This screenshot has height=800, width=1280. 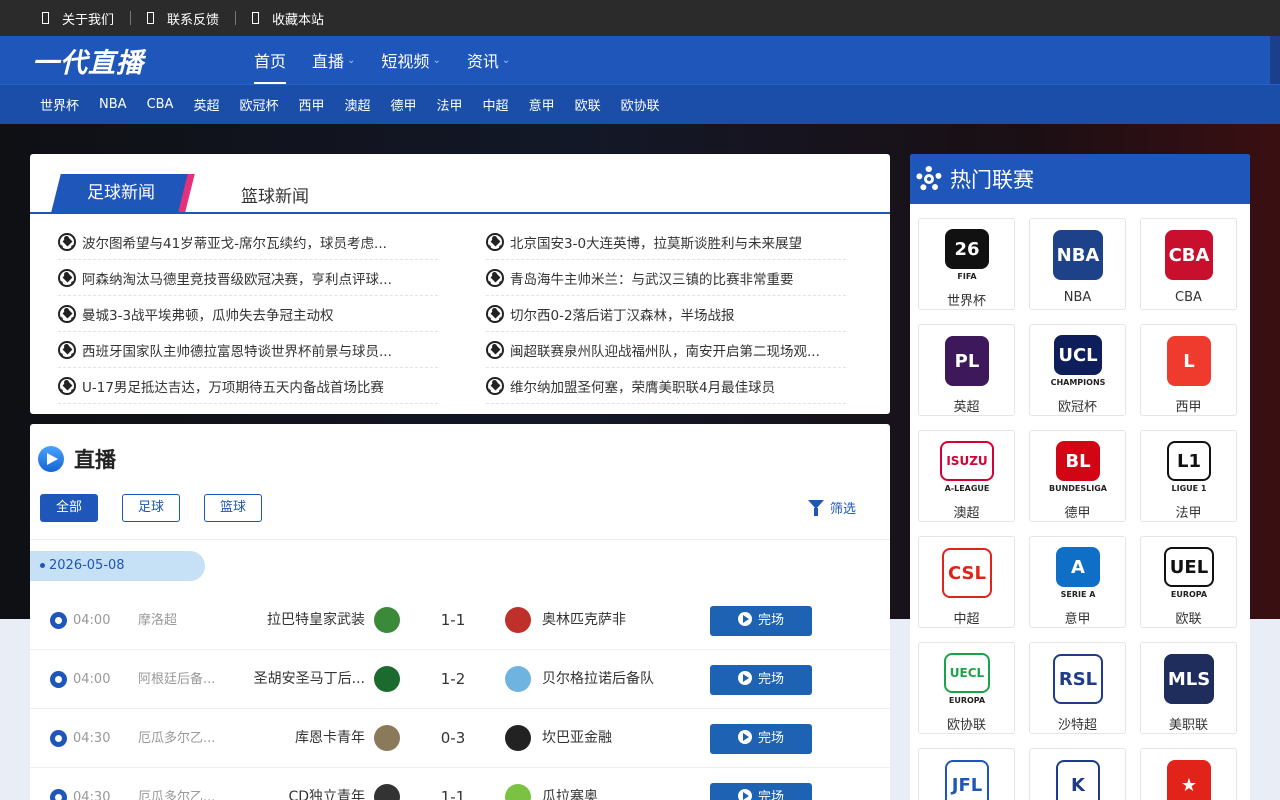 What do you see at coordinates (311, 104) in the screenshot?
I see `league-link: 西甲` at bounding box center [311, 104].